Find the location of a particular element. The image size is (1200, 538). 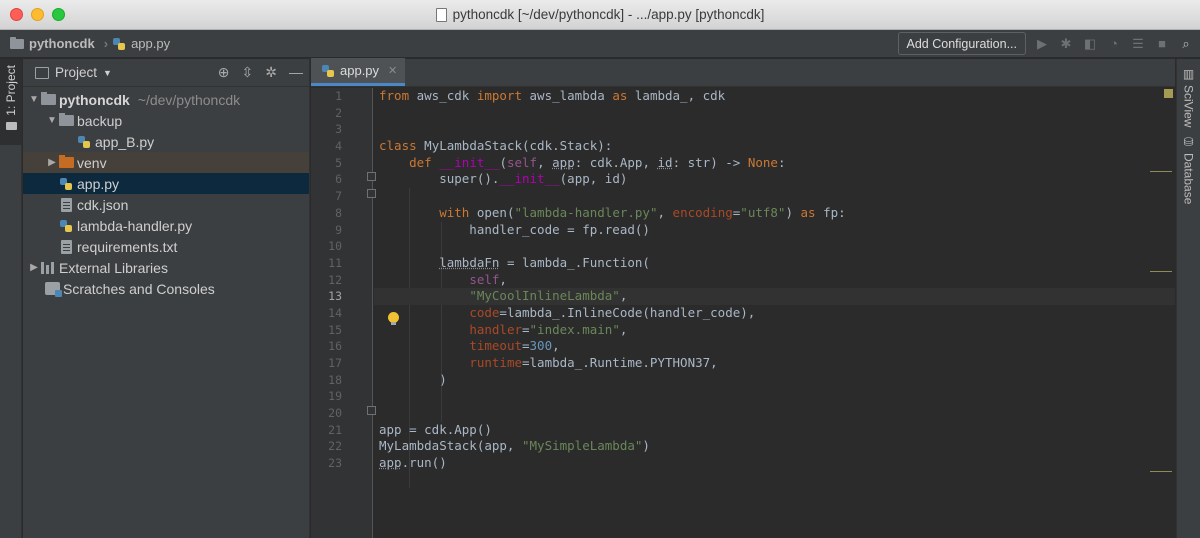

breadcrumb-project: pythoncdk › is located at coordinates (54, 43).